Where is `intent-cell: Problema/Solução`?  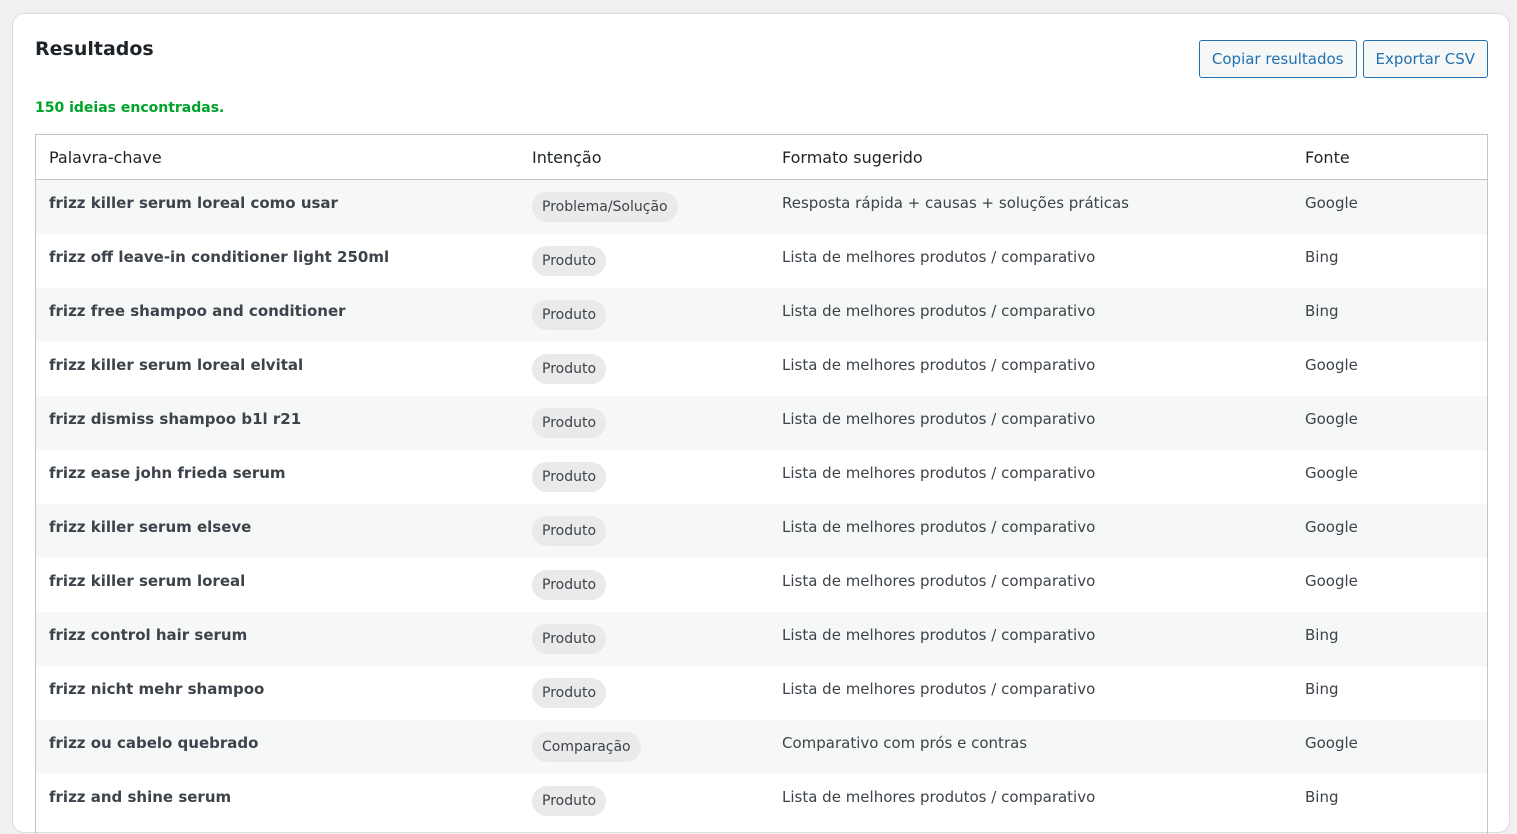 intent-cell: Problema/Solução is located at coordinates (644, 207).